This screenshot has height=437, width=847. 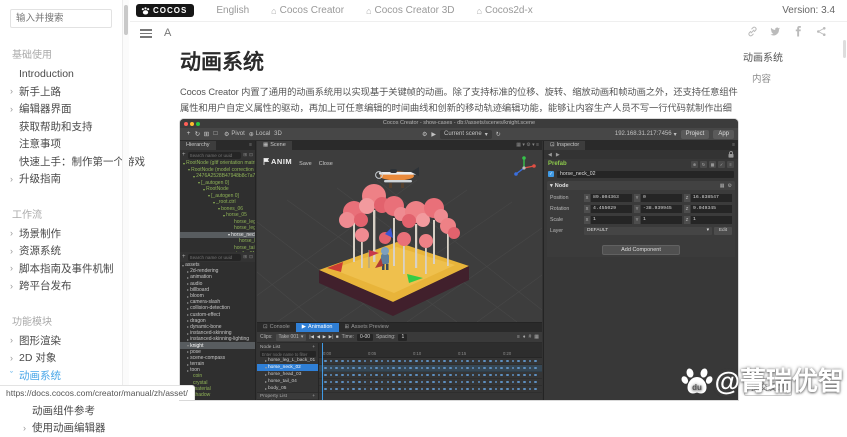 What do you see at coordinates (259, 134) in the screenshot?
I see `local-toggle: ⊕ Local` at bounding box center [259, 134].